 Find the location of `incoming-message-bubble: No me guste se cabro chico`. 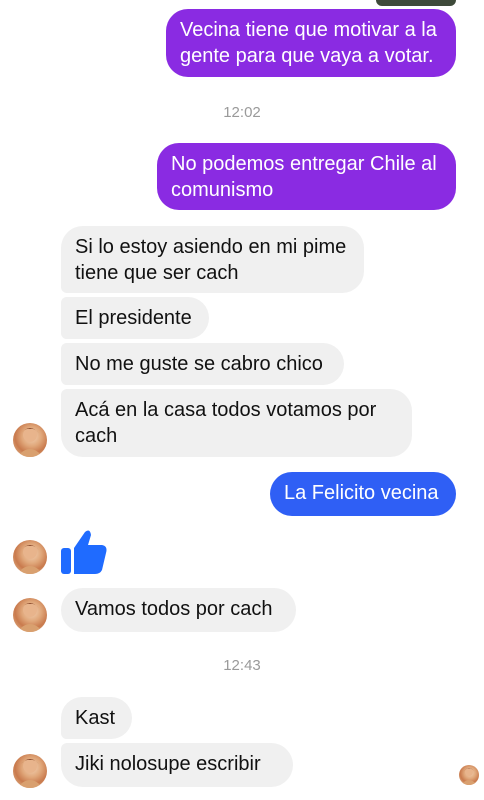

incoming-message-bubble: No me guste se cabro chico is located at coordinates (202, 364).